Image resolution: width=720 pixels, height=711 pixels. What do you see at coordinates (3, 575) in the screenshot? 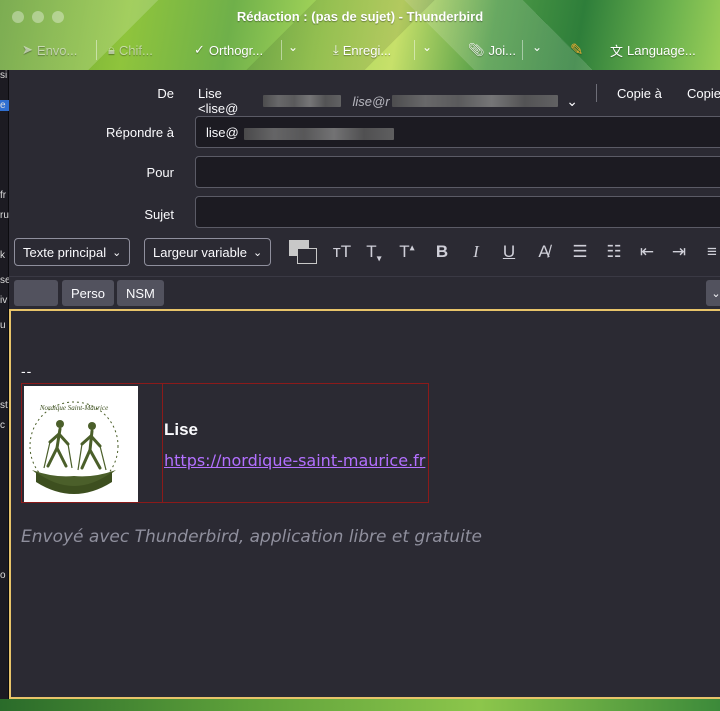
I see `strip-text: o` at bounding box center [3, 575].